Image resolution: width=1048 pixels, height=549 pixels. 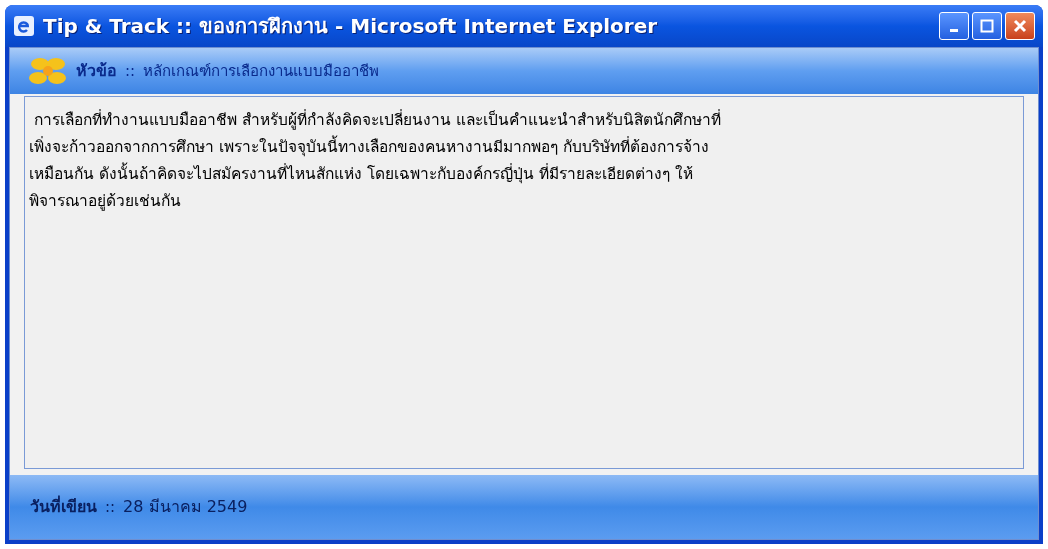 I want to click on body-text-line: เพิ่งจะก้าวออกจากการศึกษา เพราะในปัจจุบันนี้ทางเลือกของคนหางานมีมากพอๆ กับบริษัทที่ต้องการจ้าง, so click(x=524, y=147).